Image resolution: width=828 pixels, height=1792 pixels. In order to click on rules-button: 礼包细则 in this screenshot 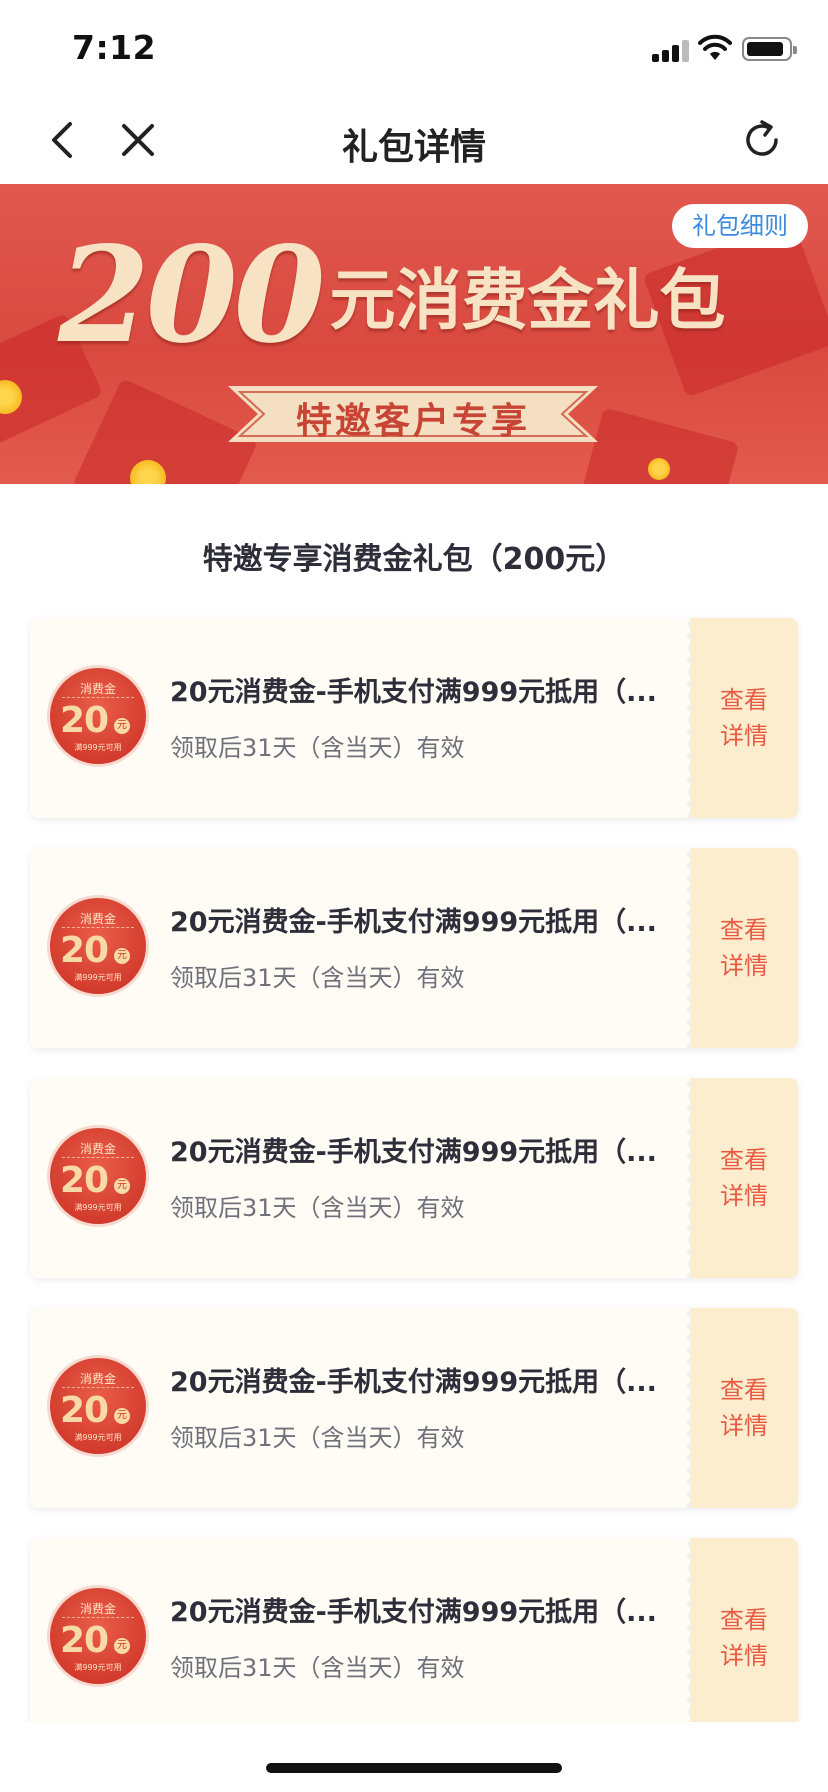, I will do `click(740, 226)`.